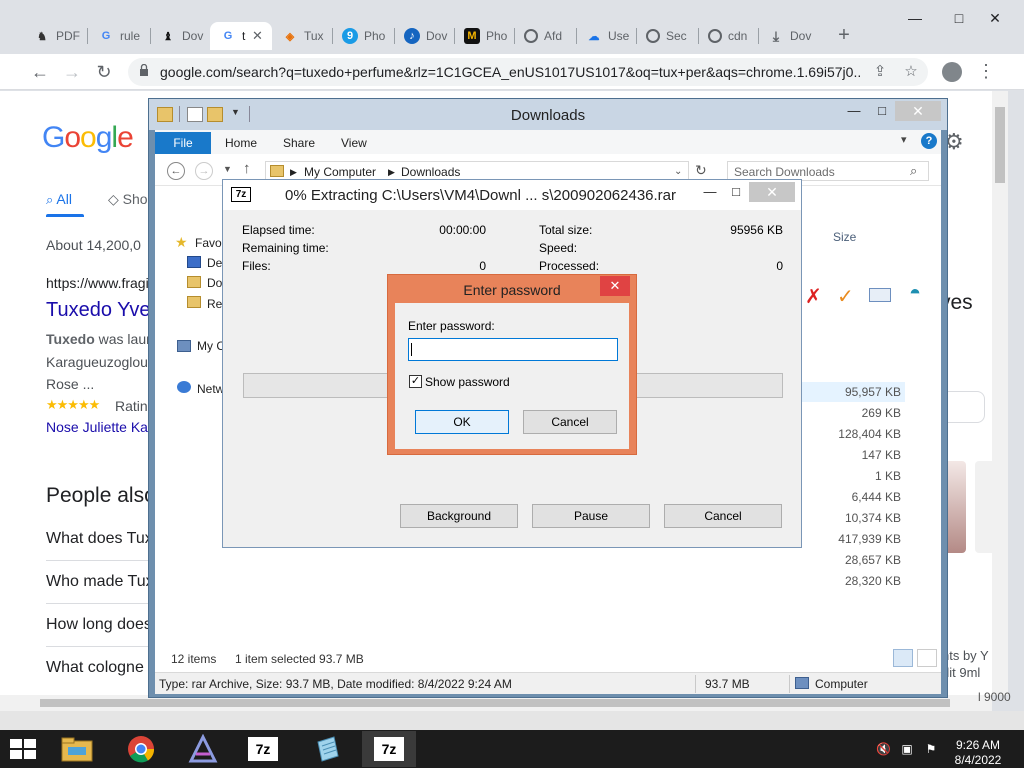 Image resolution: width=1024 pixels, height=768 pixels. What do you see at coordinates (227, 169) in the screenshot?
I see `recent-locations-icon: ▼` at bounding box center [227, 169].